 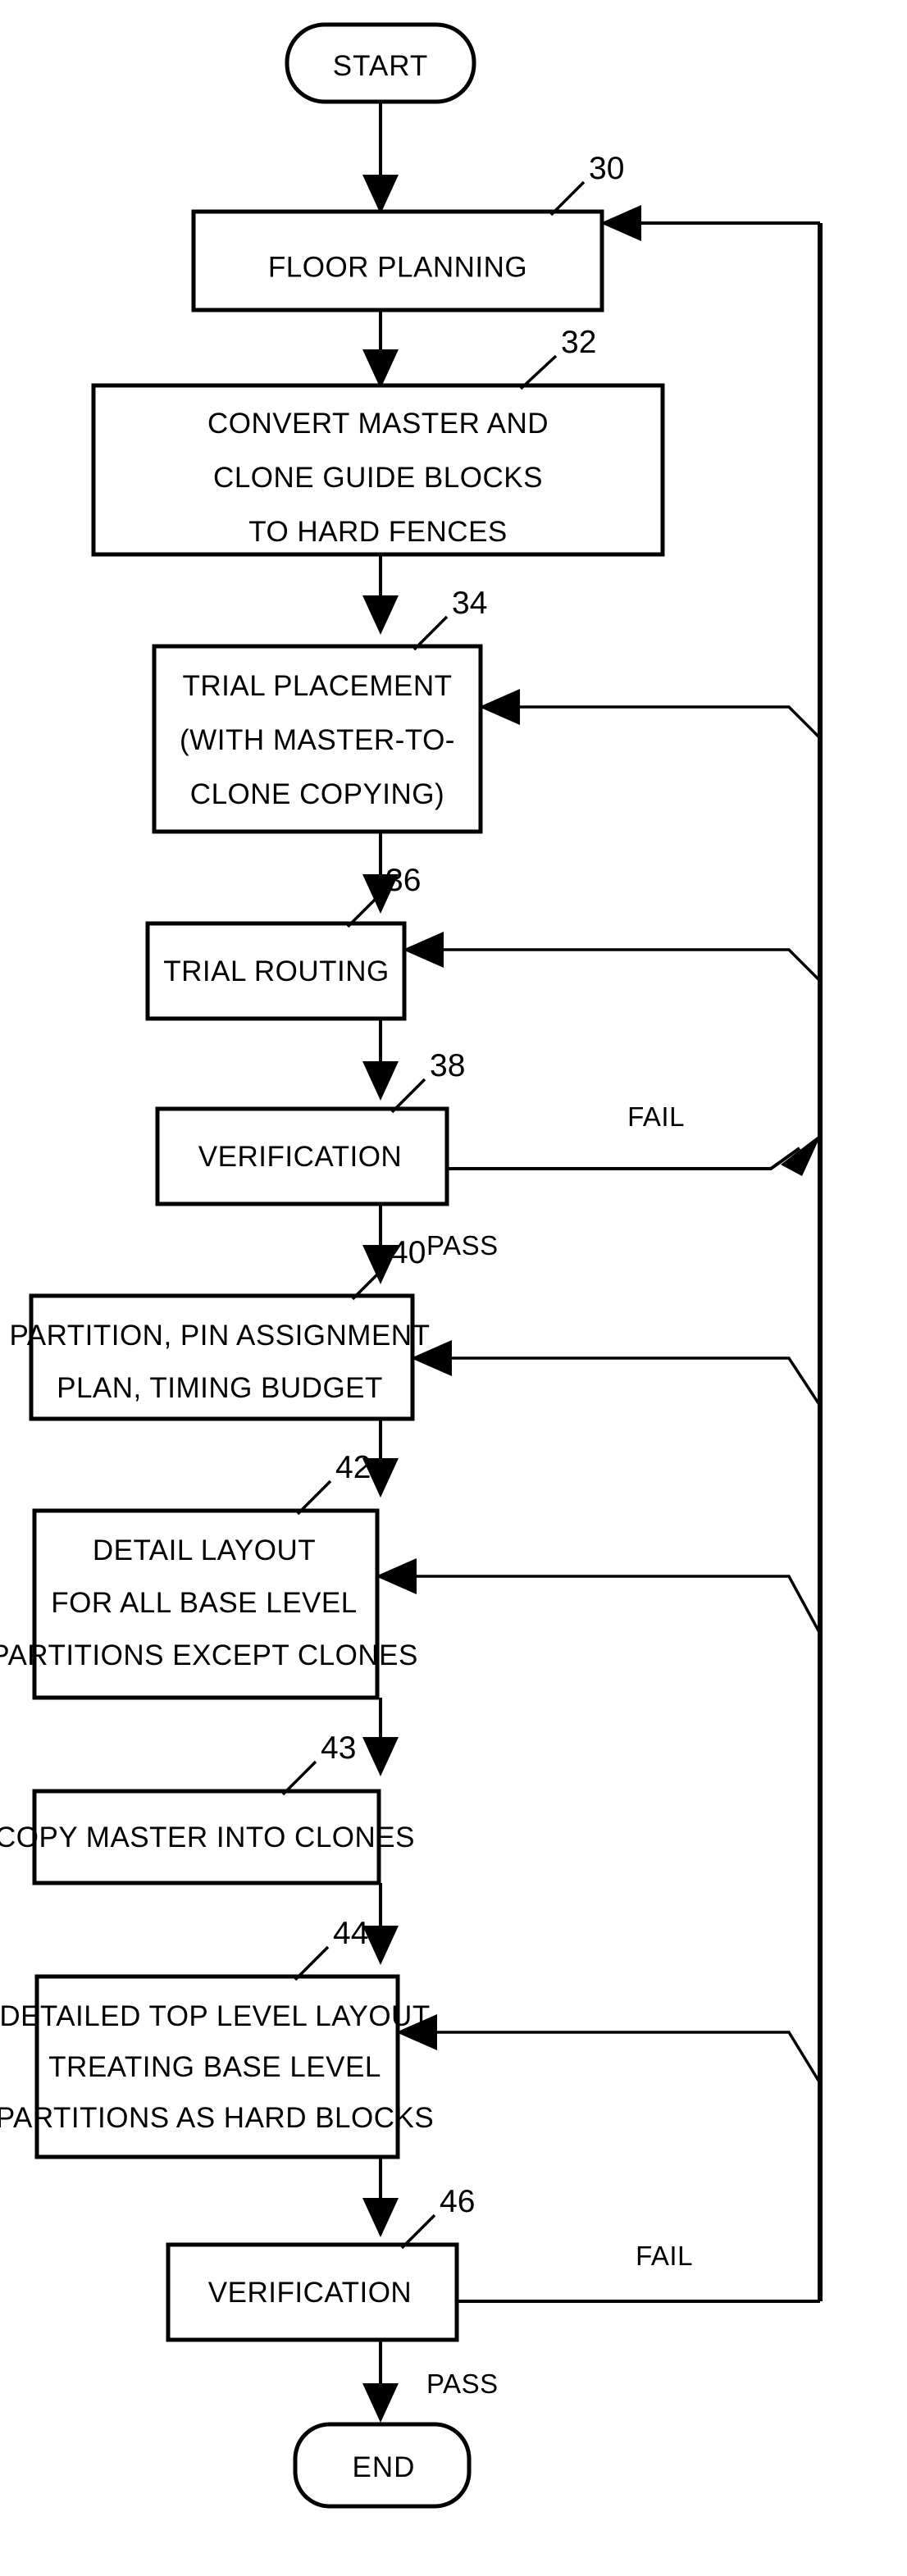 What do you see at coordinates (350, 1933) in the screenshot?
I see `node-44-ref: 44` at bounding box center [350, 1933].